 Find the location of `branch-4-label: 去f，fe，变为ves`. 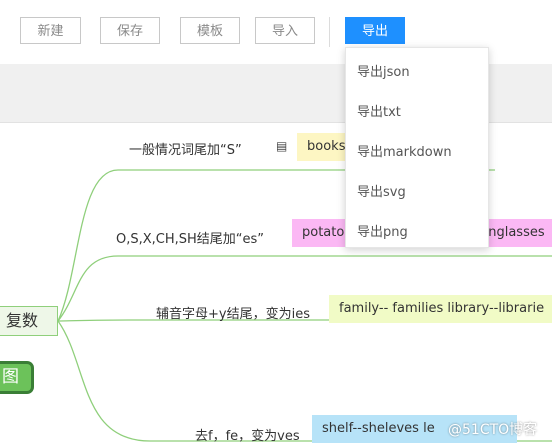

branch-4-label: 去f，fe，变为ves is located at coordinates (247, 434).